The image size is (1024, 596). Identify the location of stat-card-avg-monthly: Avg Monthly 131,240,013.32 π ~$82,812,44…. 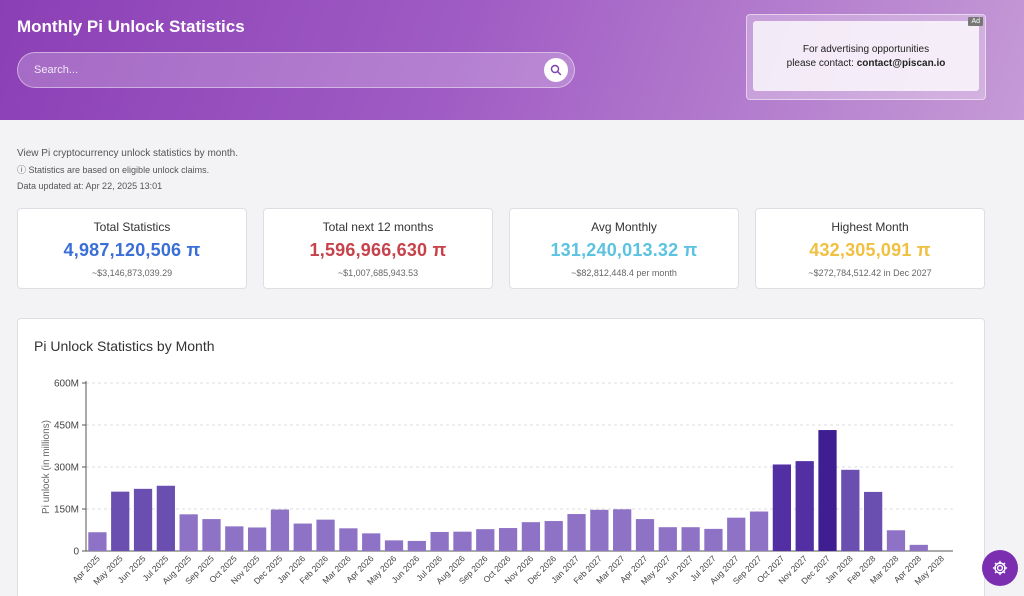
(624, 248).